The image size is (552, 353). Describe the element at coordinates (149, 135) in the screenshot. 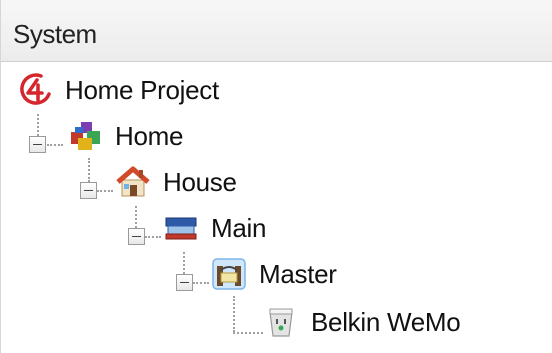

I see `tree-item-label: Home` at that location.